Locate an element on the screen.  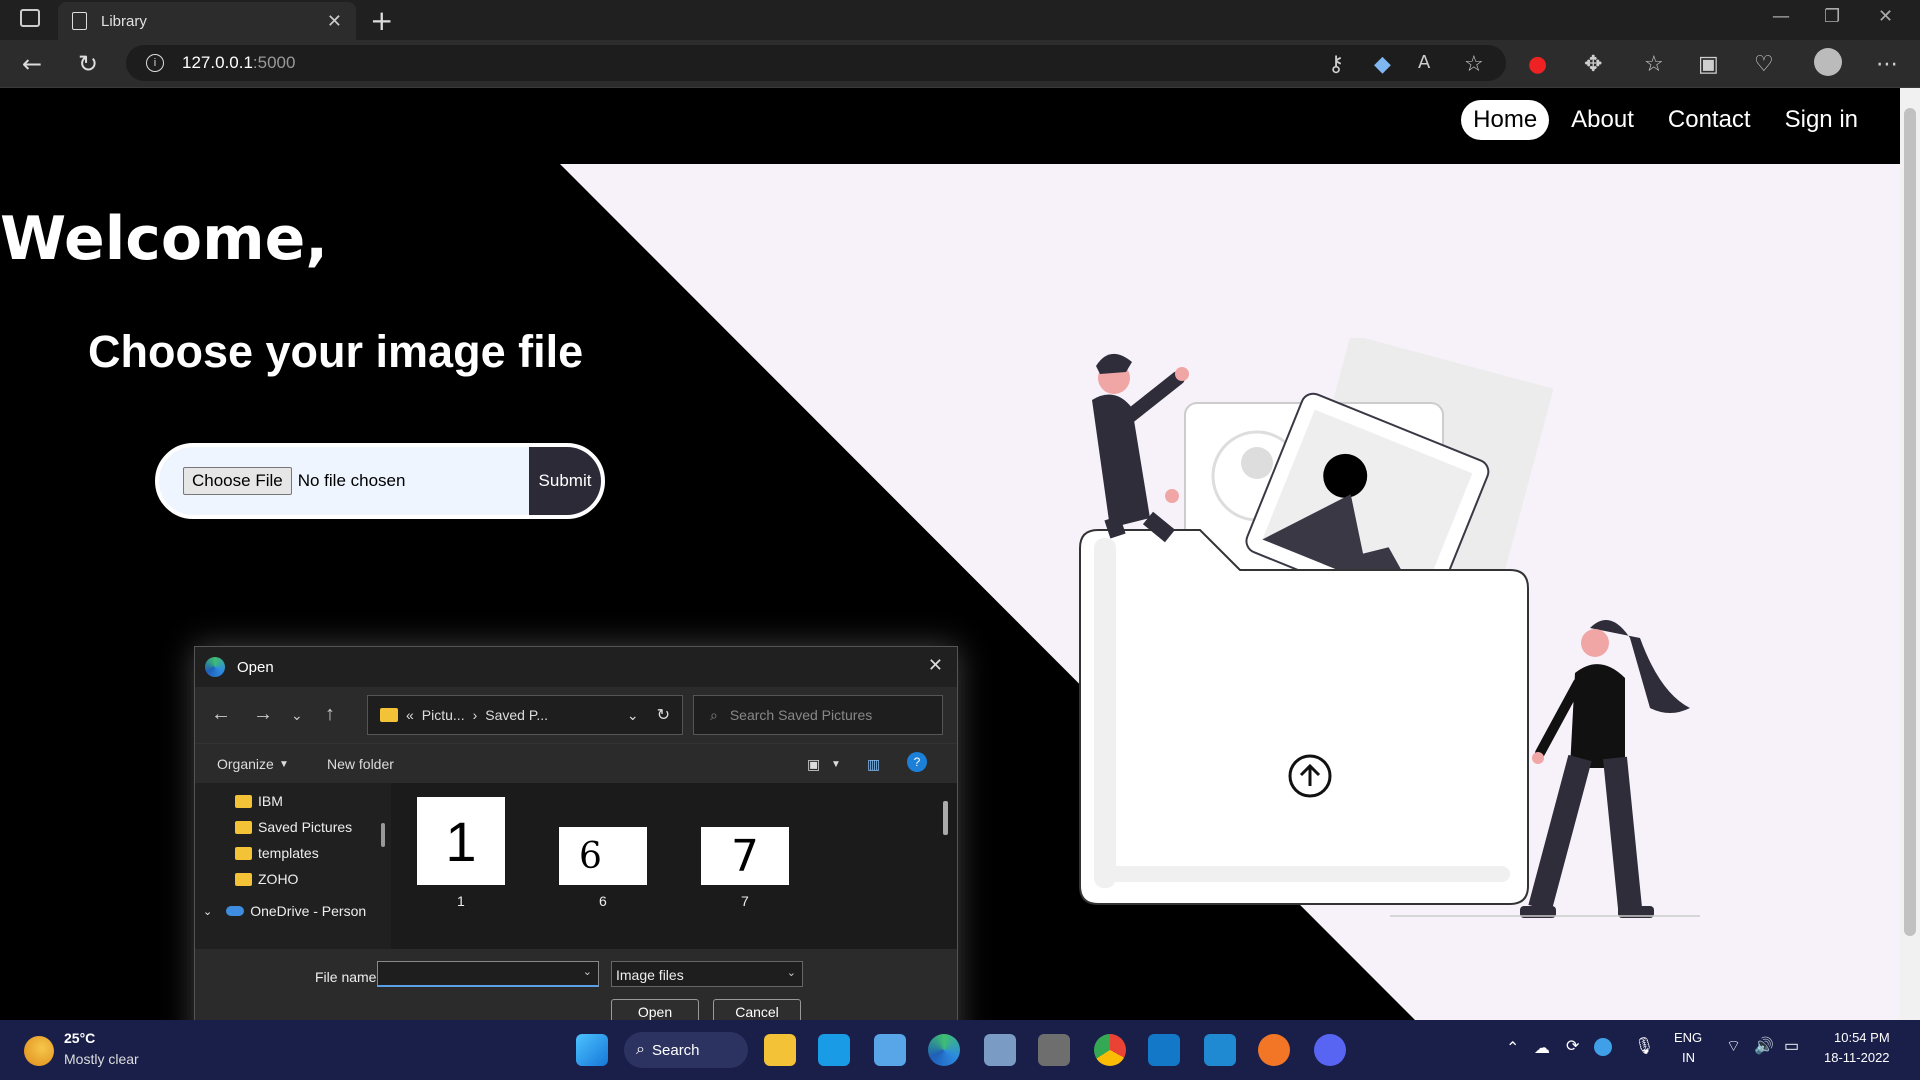
tag-icon: ◆ is located at coordinates (1382, 64).